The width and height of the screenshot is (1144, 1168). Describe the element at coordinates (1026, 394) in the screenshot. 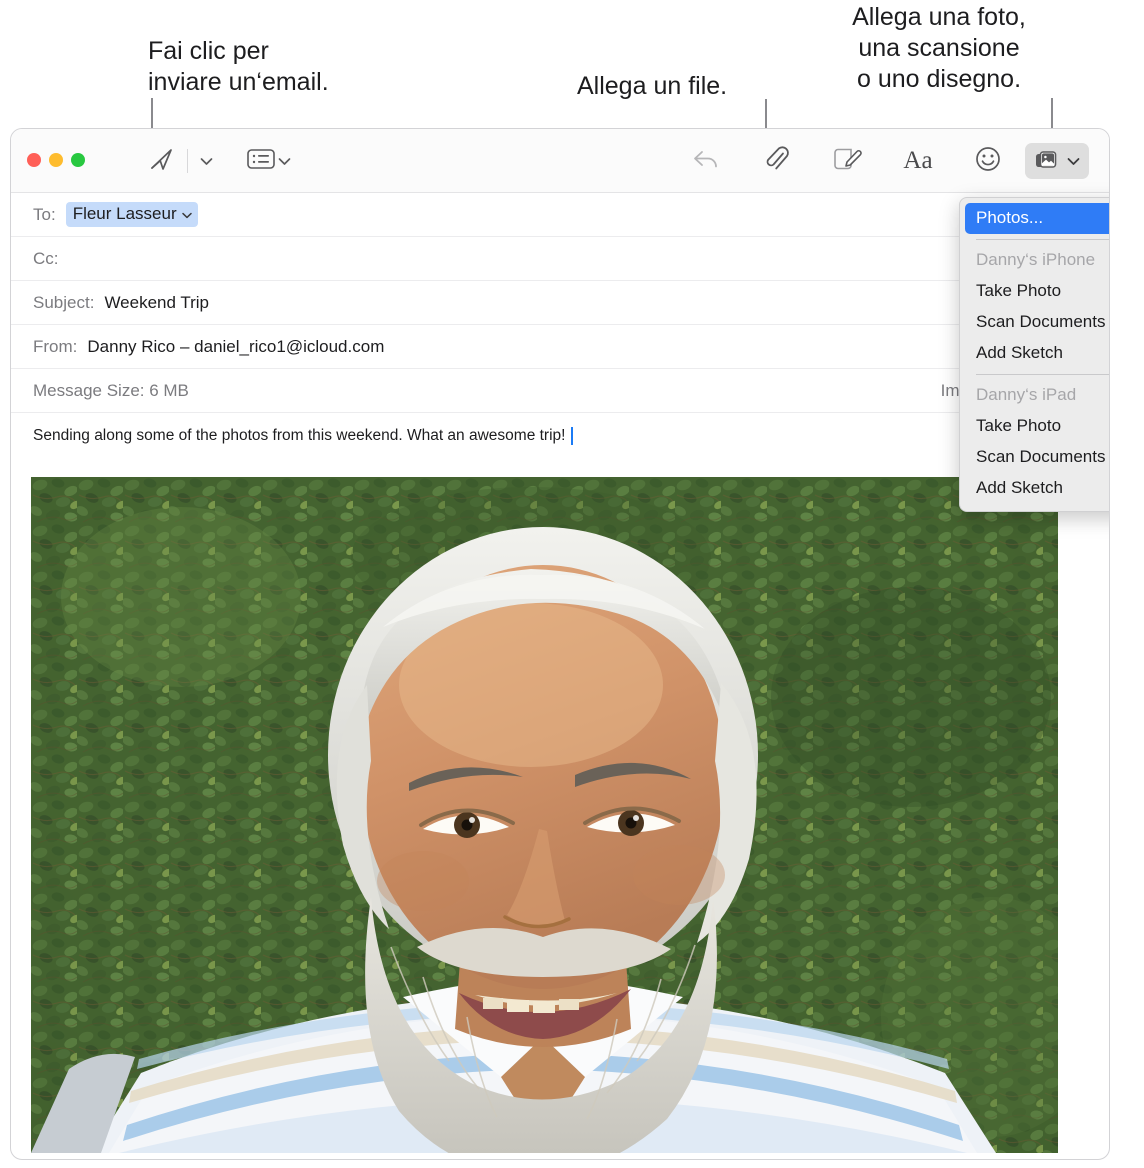

I see `menu-group-ipad: Danny‘s iPad` at that location.